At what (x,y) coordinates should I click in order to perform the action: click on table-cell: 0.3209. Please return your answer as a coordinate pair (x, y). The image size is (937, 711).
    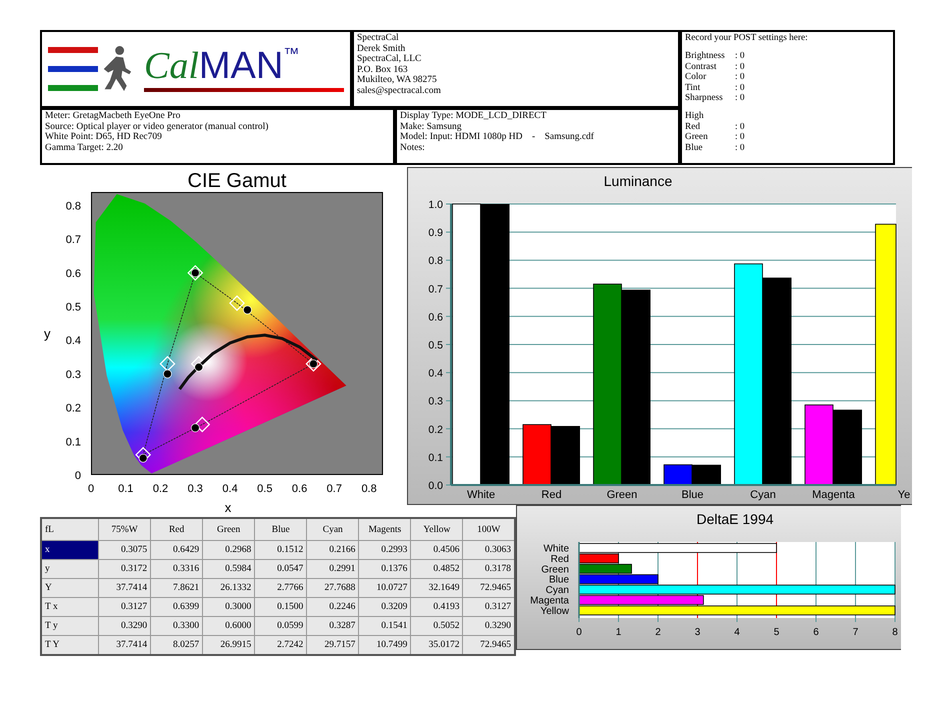
    Looking at the image, I should click on (384, 607).